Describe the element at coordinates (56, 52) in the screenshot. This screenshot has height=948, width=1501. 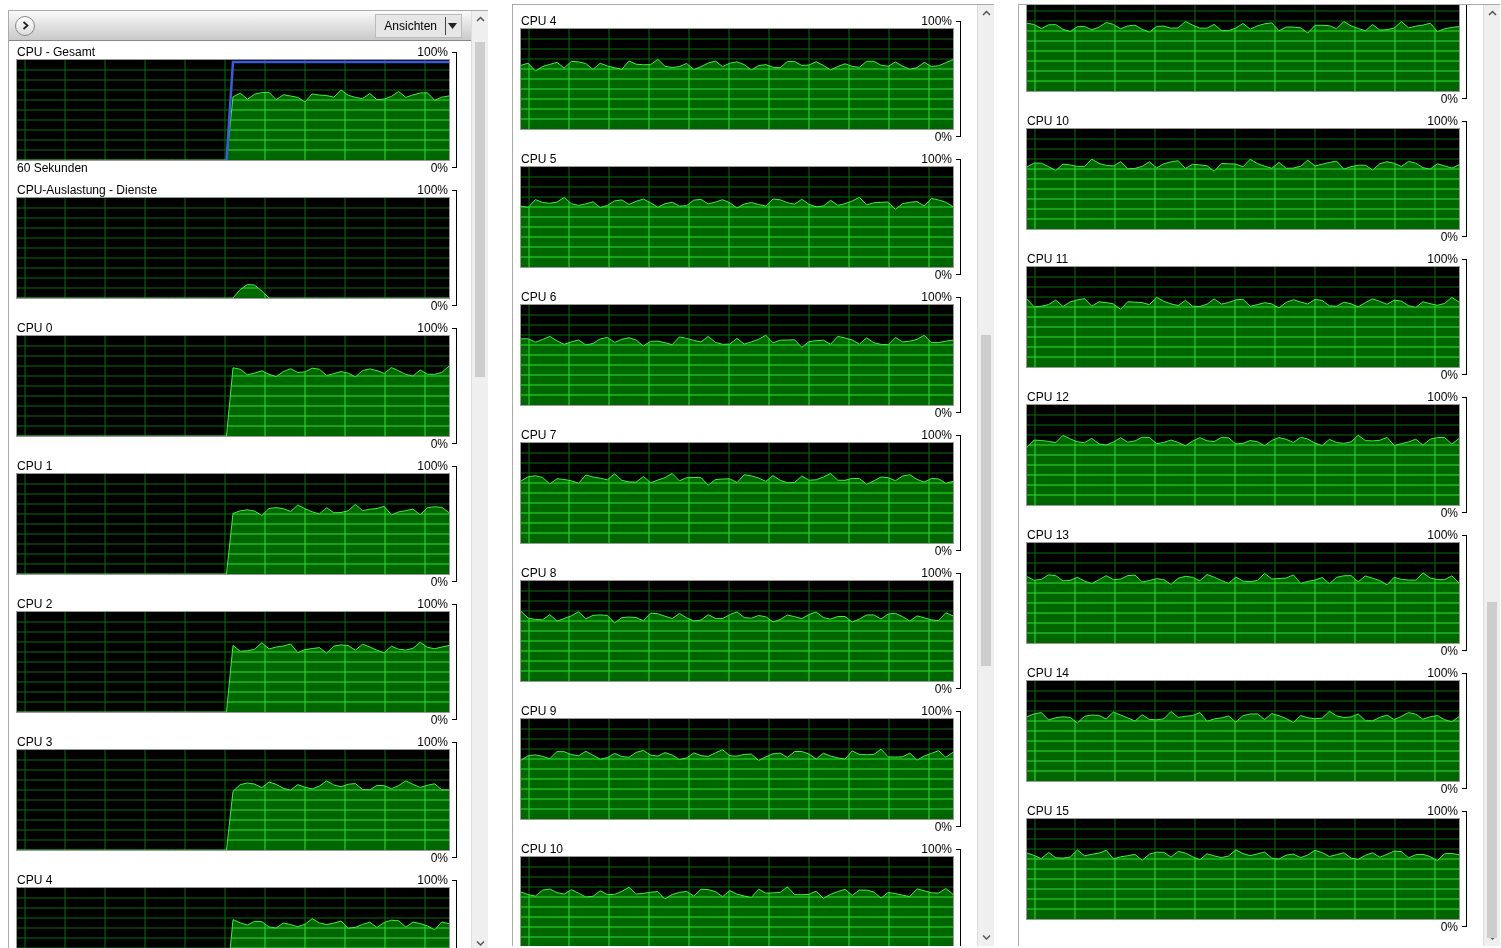
I see `graph-title: CPU - Gesamt` at that location.